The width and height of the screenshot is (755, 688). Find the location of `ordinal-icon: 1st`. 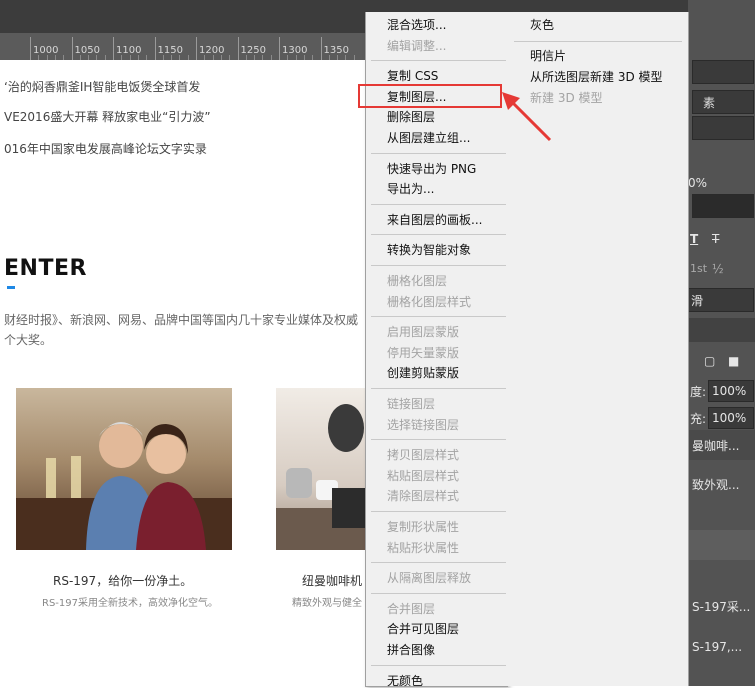

ordinal-icon: 1st is located at coordinates (698, 268).